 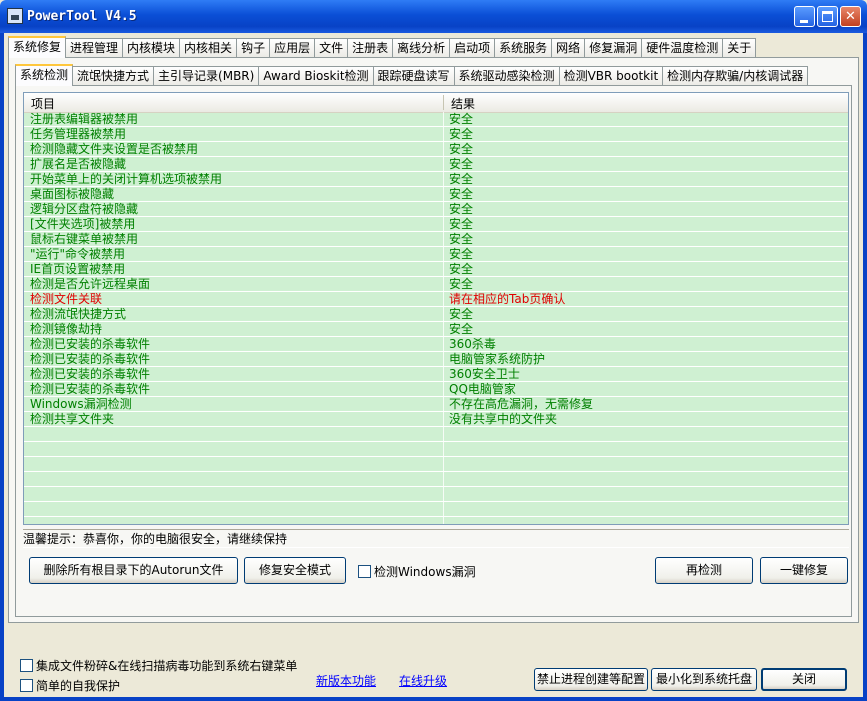 What do you see at coordinates (682, 47) in the screenshot?
I see `tab-hardware-temperature: 硬件温度检测` at bounding box center [682, 47].